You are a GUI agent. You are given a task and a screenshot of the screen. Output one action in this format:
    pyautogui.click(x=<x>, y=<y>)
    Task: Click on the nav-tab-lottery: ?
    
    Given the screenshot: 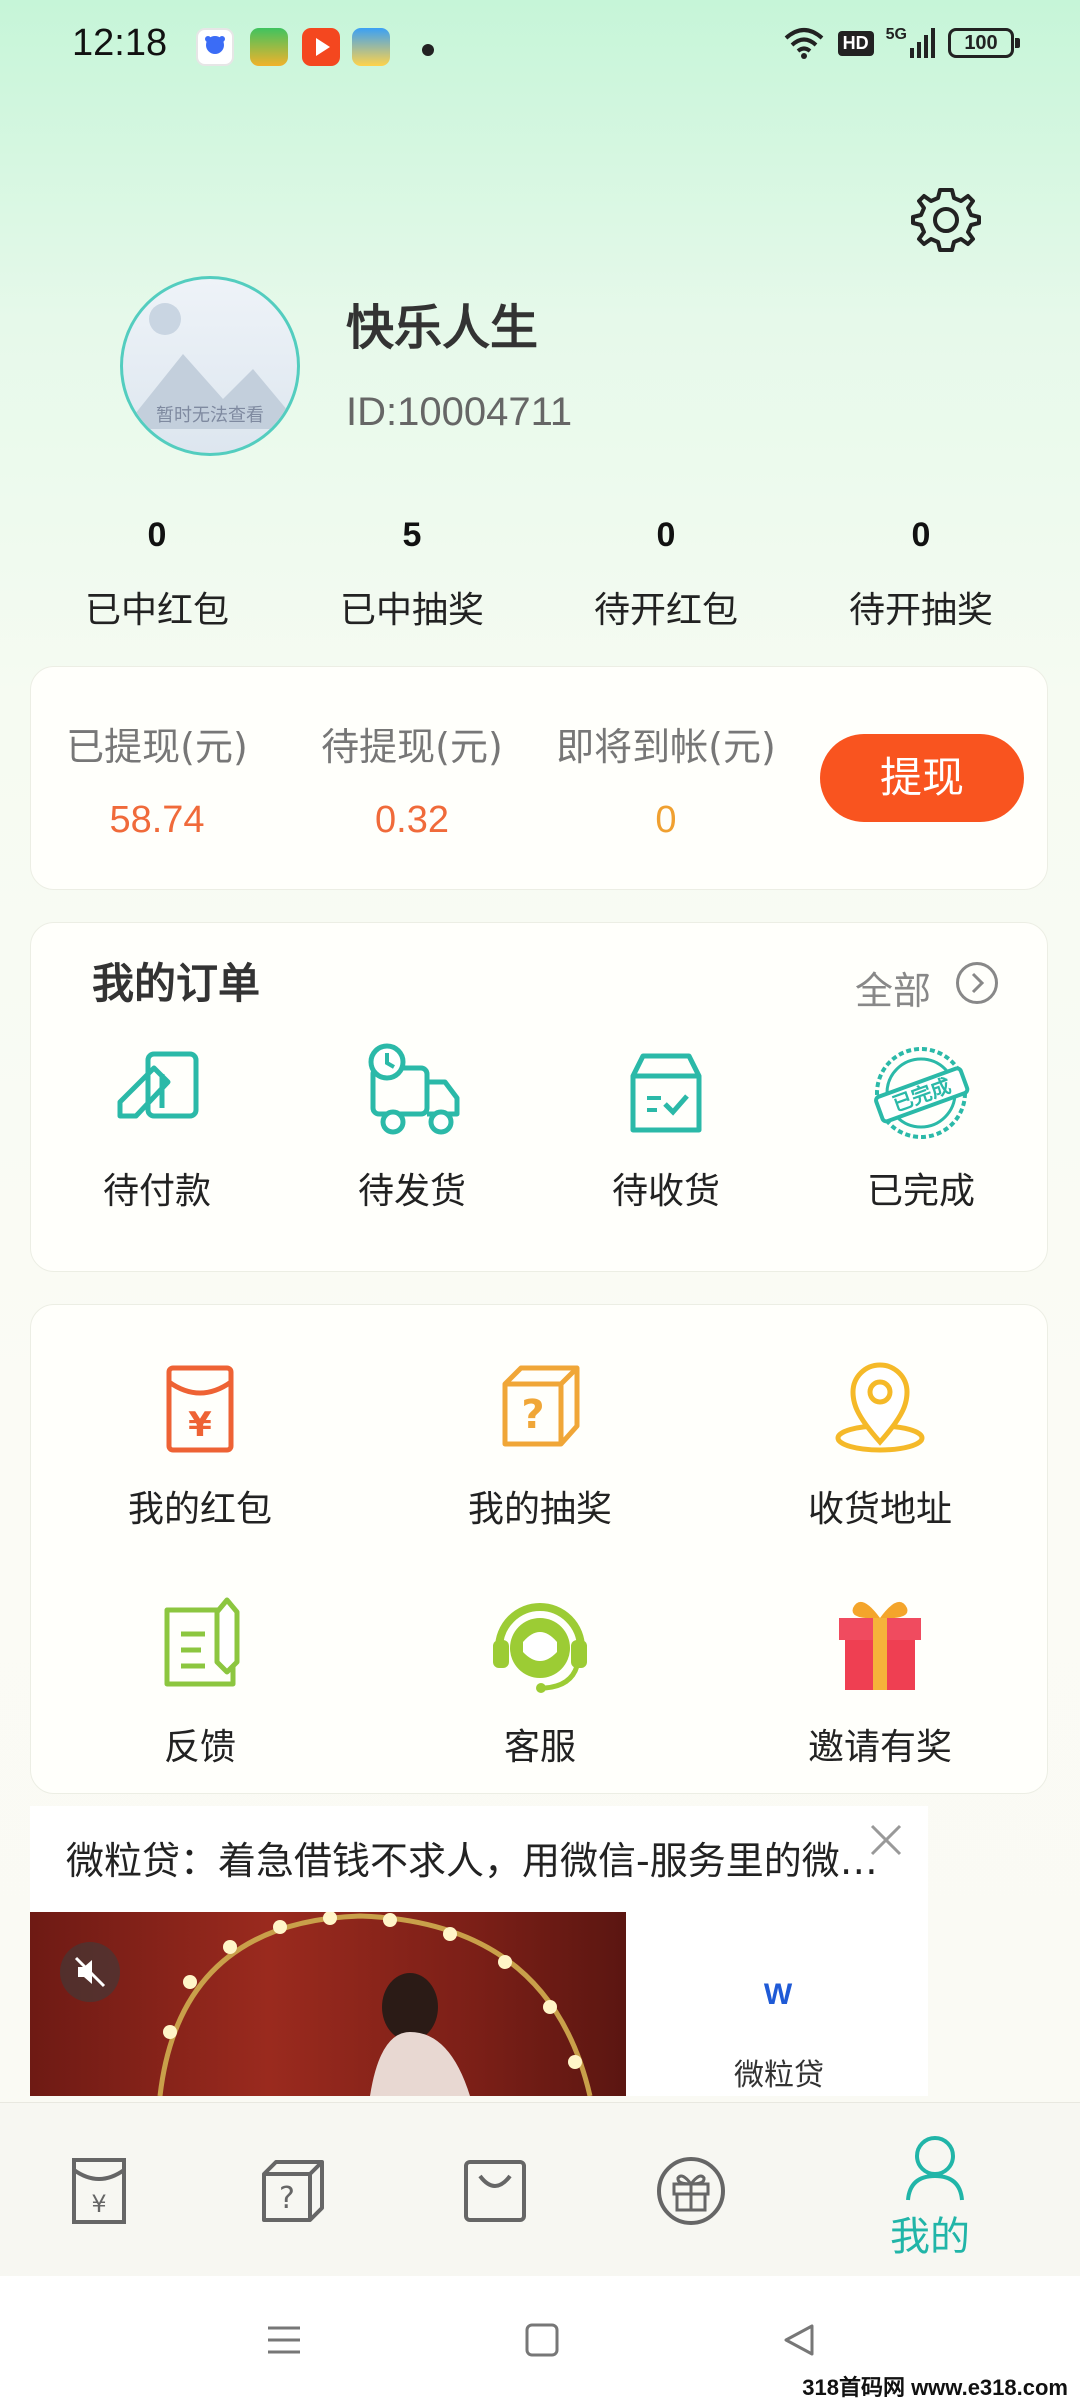 What is the action you would take?
    pyautogui.click(x=293, y=2193)
    